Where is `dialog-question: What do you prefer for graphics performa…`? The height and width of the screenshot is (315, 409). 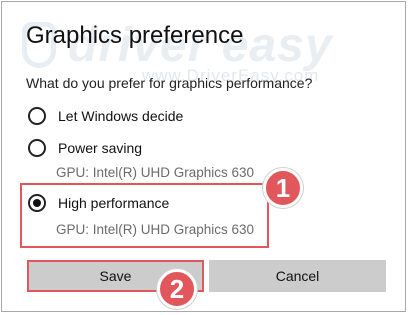
dialog-question: What do you prefer for graphics performa… is located at coordinates (169, 83).